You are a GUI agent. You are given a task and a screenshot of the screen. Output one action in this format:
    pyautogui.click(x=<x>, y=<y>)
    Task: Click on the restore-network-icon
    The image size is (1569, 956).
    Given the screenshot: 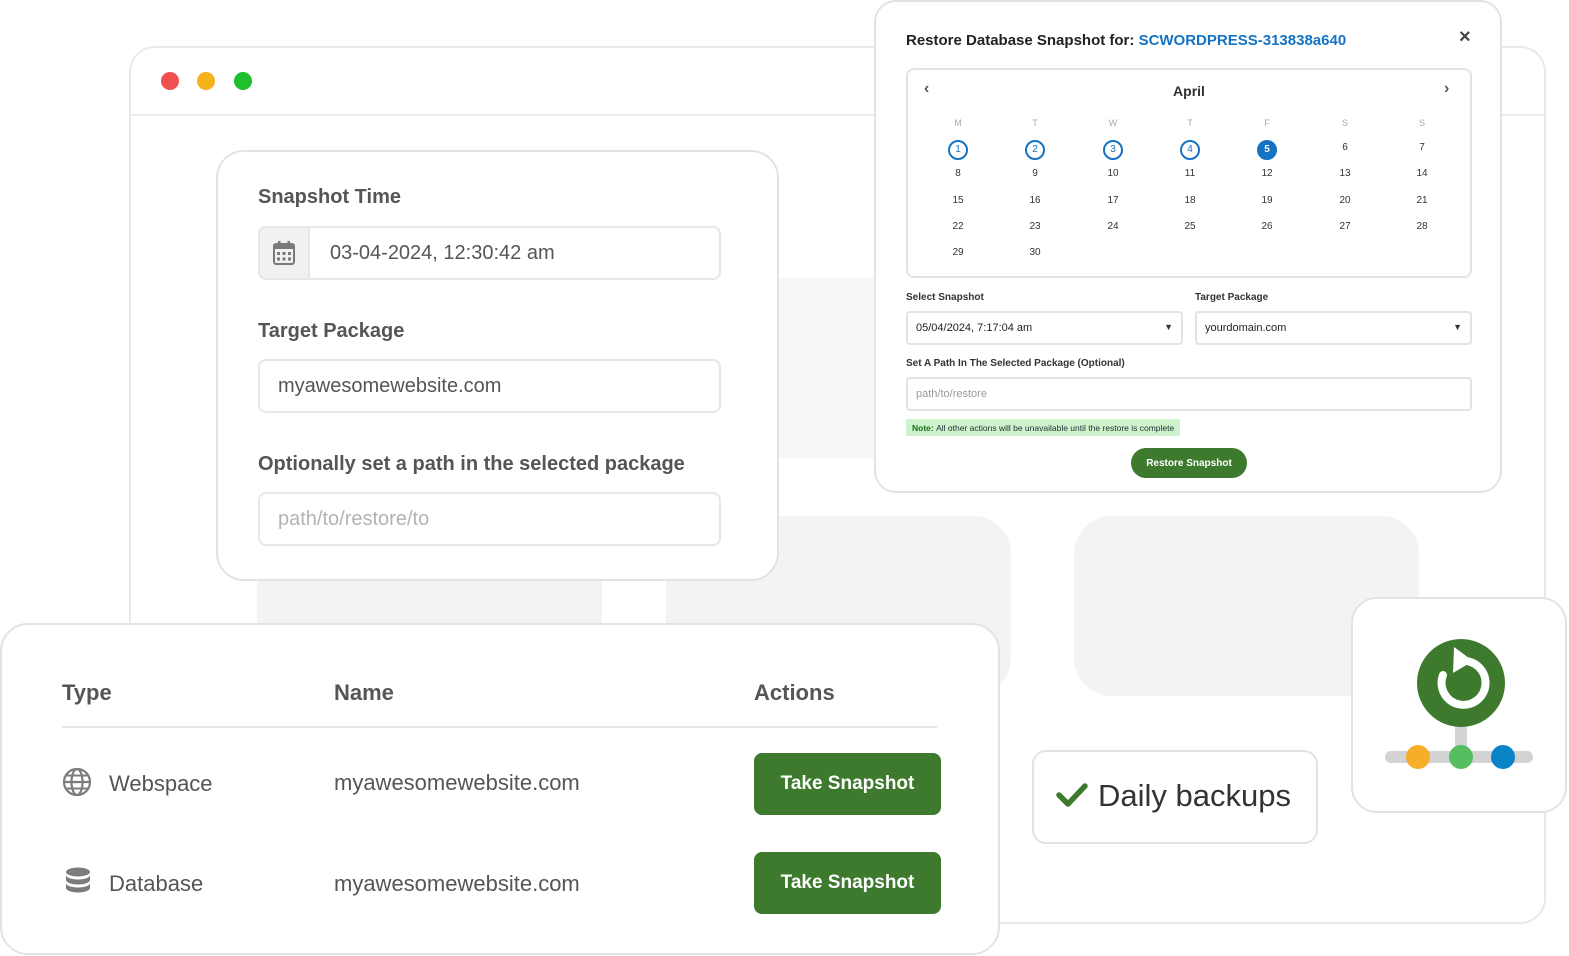 What is the action you would take?
    pyautogui.click(x=1459, y=704)
    